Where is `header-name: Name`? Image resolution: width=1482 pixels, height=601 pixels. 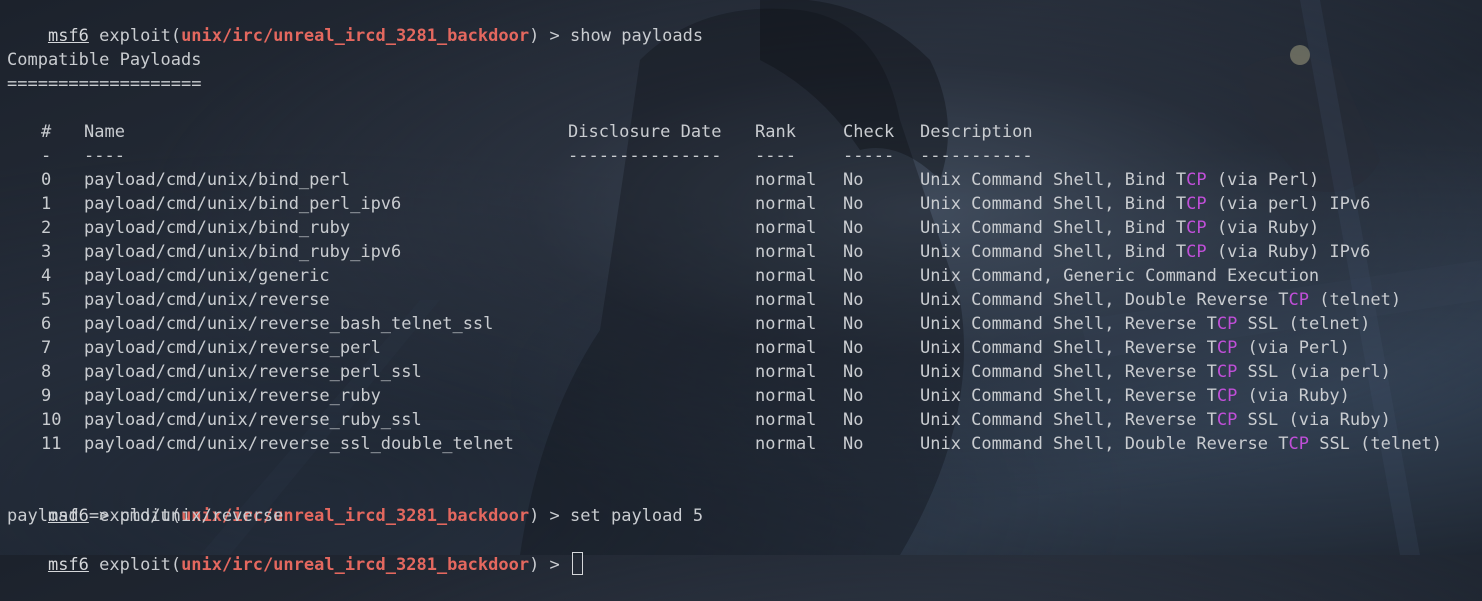 header-name: Name is located at coordinates (104, 132).